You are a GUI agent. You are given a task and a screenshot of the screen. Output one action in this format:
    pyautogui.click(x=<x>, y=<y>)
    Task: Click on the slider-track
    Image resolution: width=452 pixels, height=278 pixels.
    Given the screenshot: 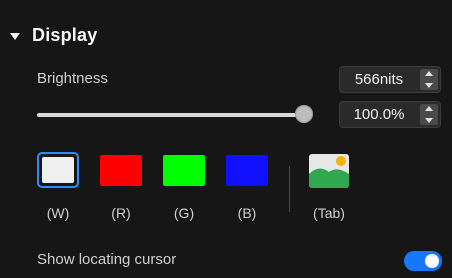 What is the action you would take?
    pyautogui.click(x=170, y=115)
    